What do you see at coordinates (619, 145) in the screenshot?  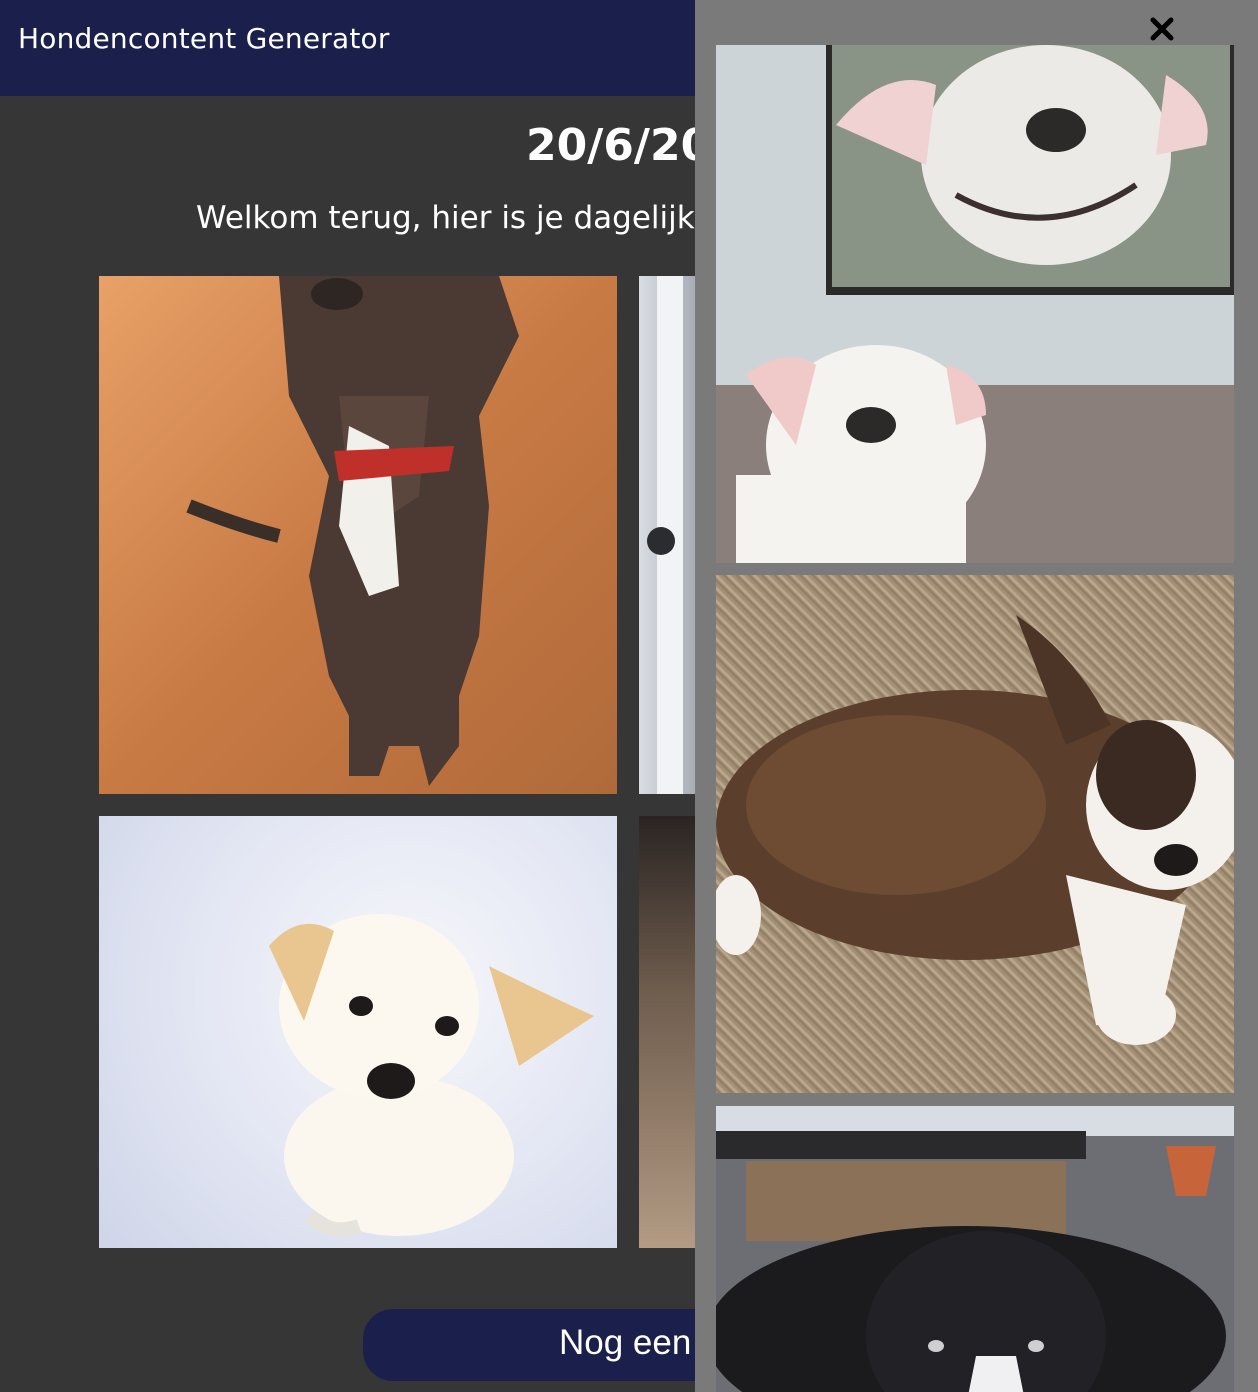 I see `date-heading: 20/6/20` at bounding box center [619, 145].